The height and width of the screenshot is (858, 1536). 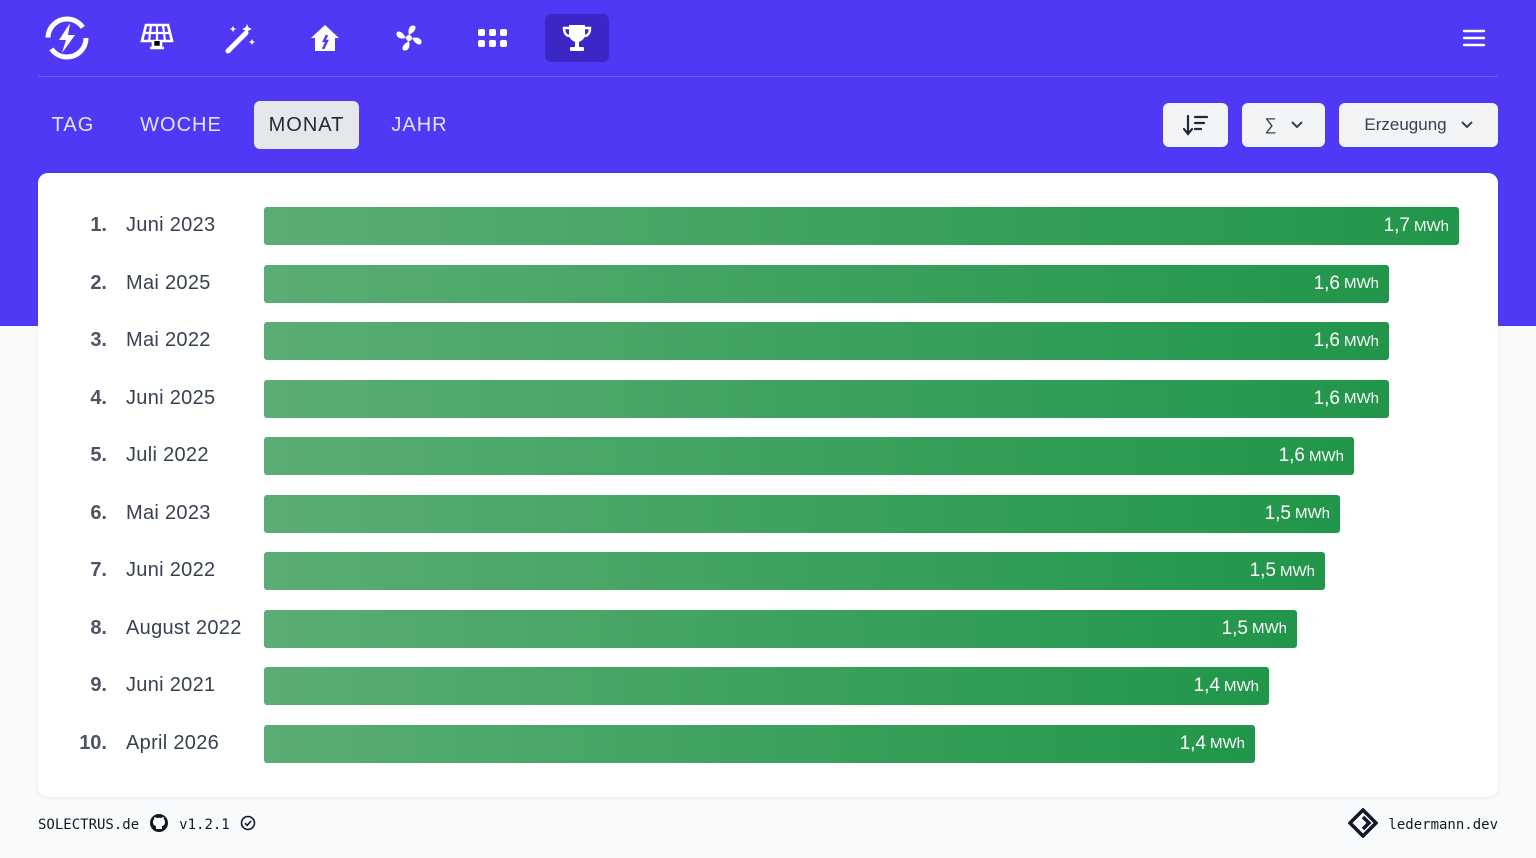 I want to click on footer-right: ledermann.dev, so click(x=1422, y=824).